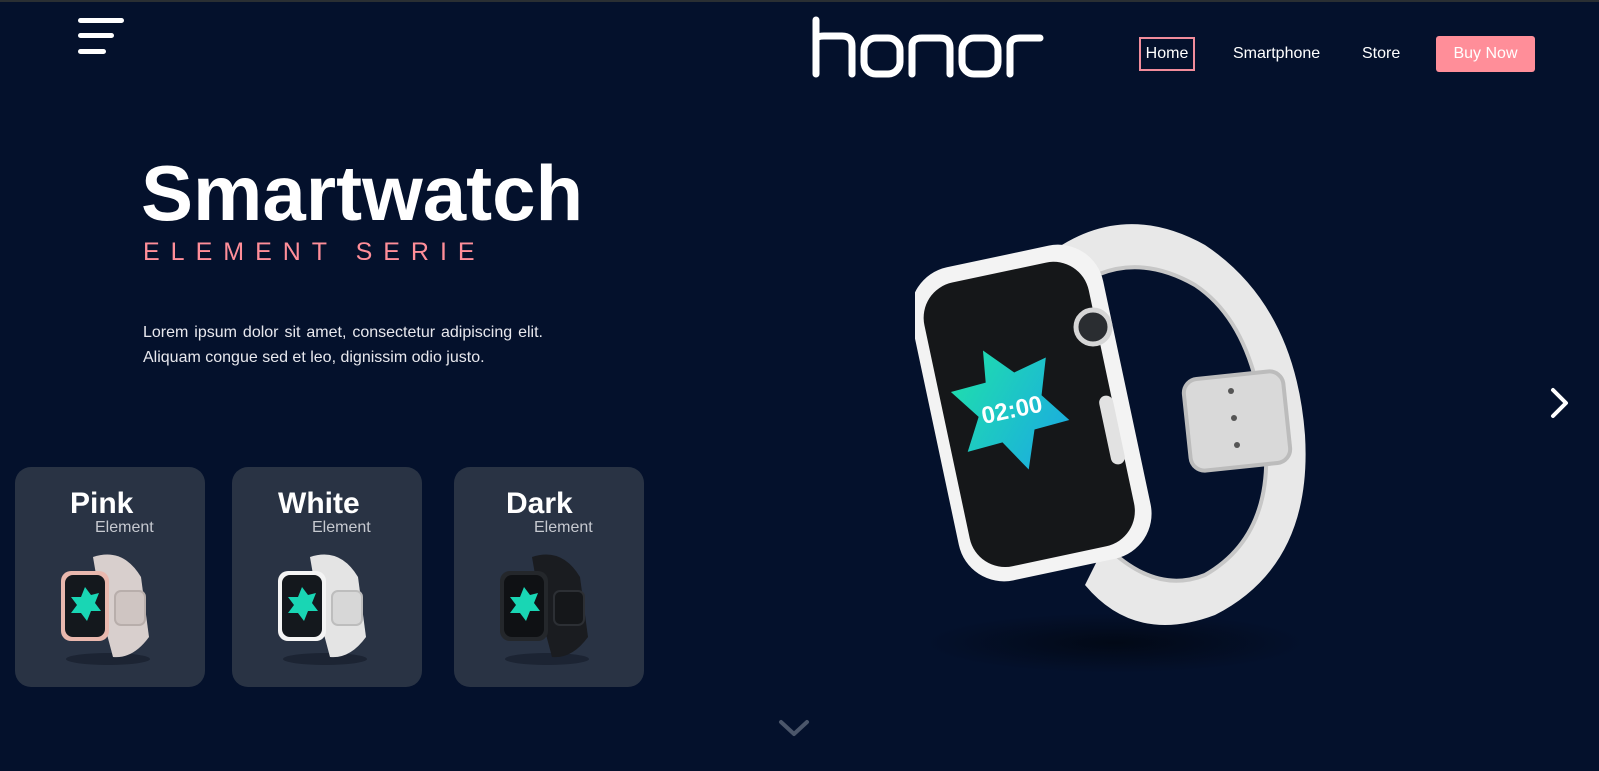  What do you see at coordinates (319, 503) in the screenshot?
I see `variant-name: White` at bounding box center [319, 503].